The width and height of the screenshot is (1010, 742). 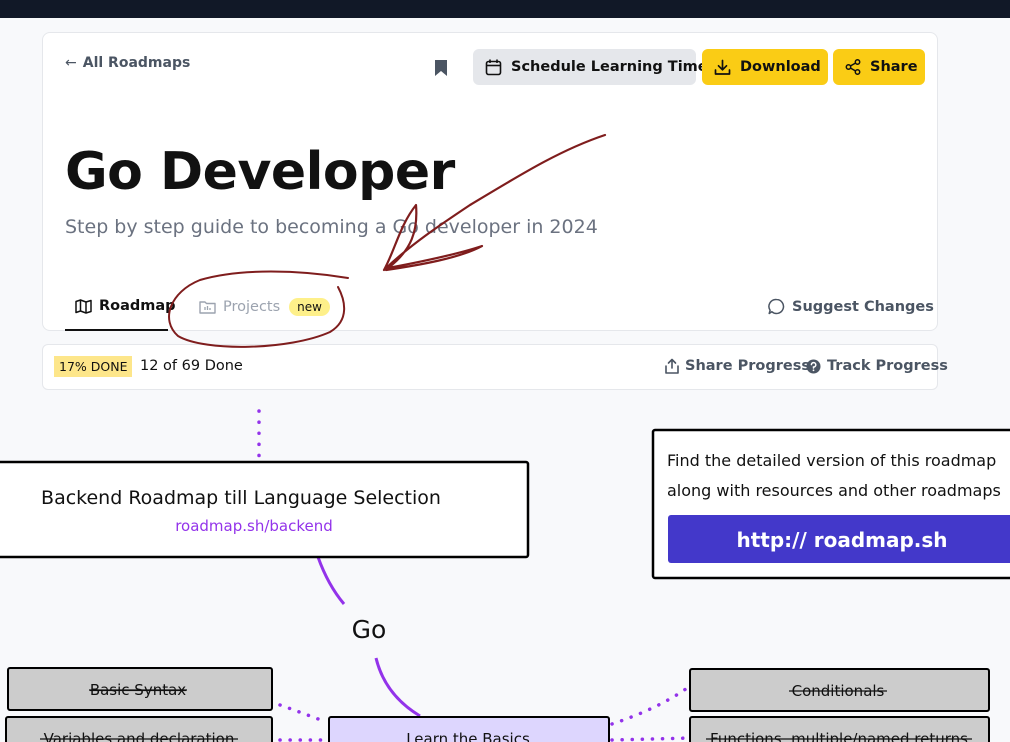 What do you see at coordinates (331, 580) in the screenshot?
I see `connector-backend-go` at bounding box center [331, 580].